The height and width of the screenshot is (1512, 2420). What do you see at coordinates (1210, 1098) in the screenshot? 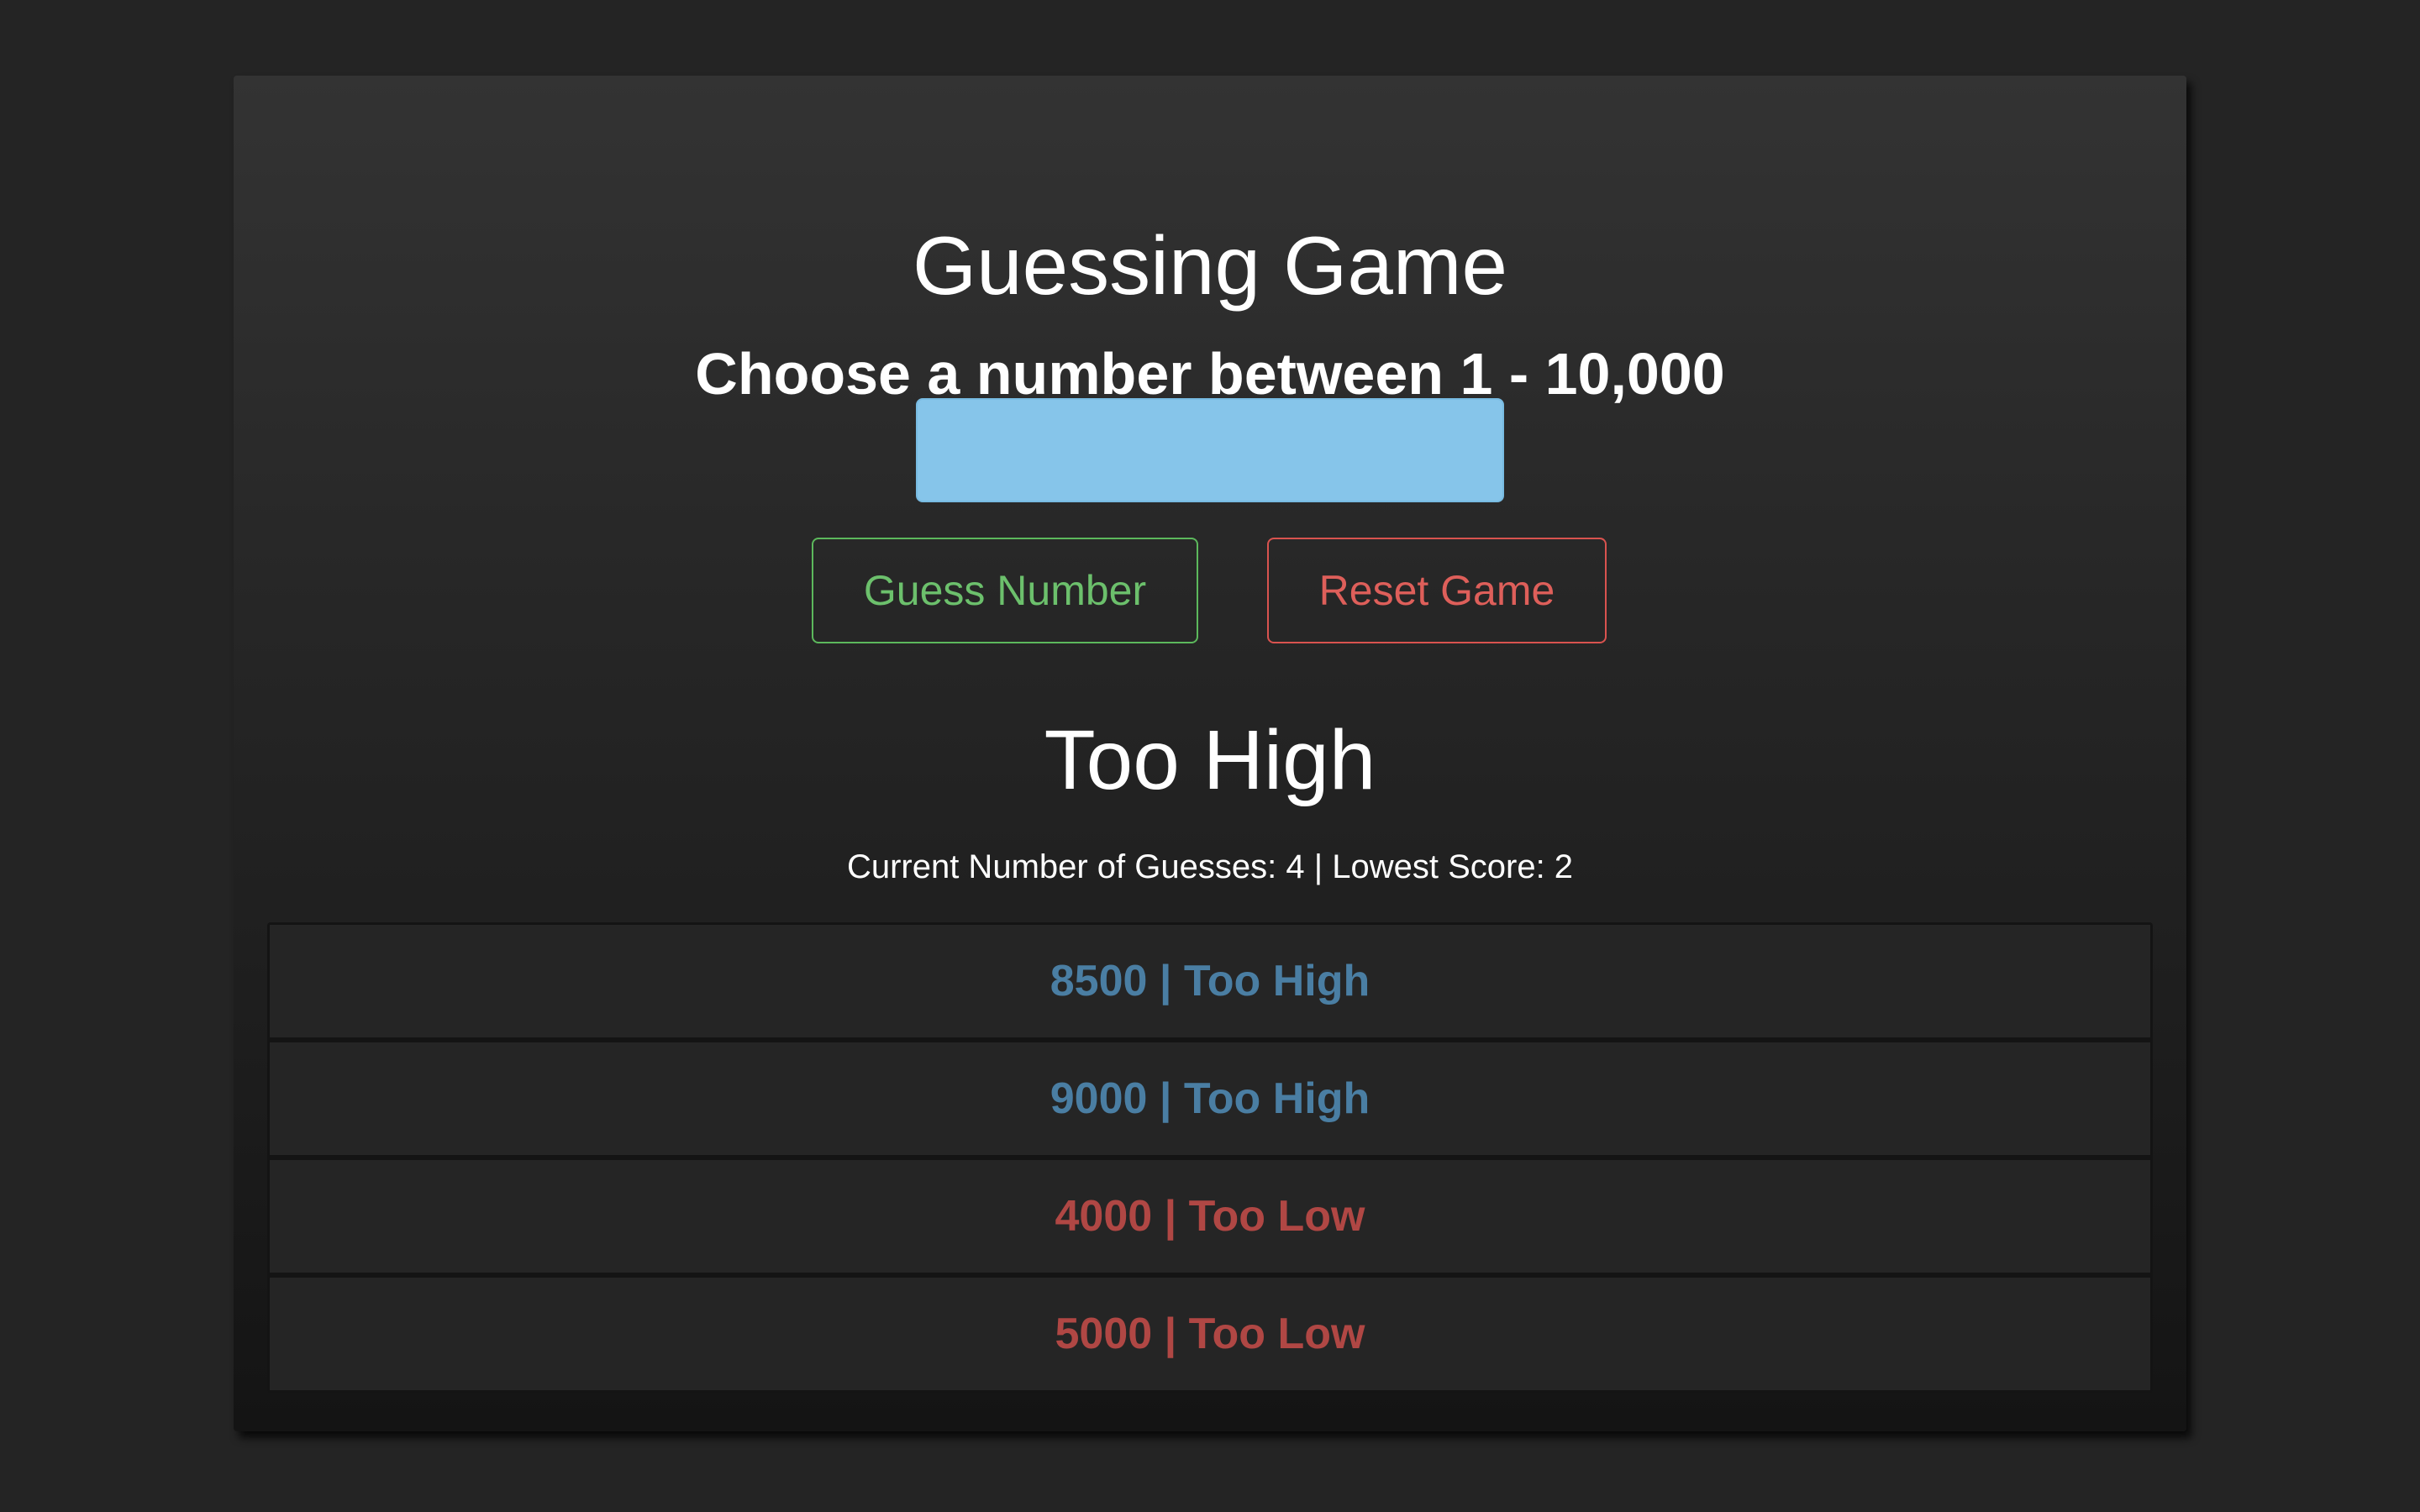
I see `history-item: 9000 | Too High` at bounding box center [1210, 1098].